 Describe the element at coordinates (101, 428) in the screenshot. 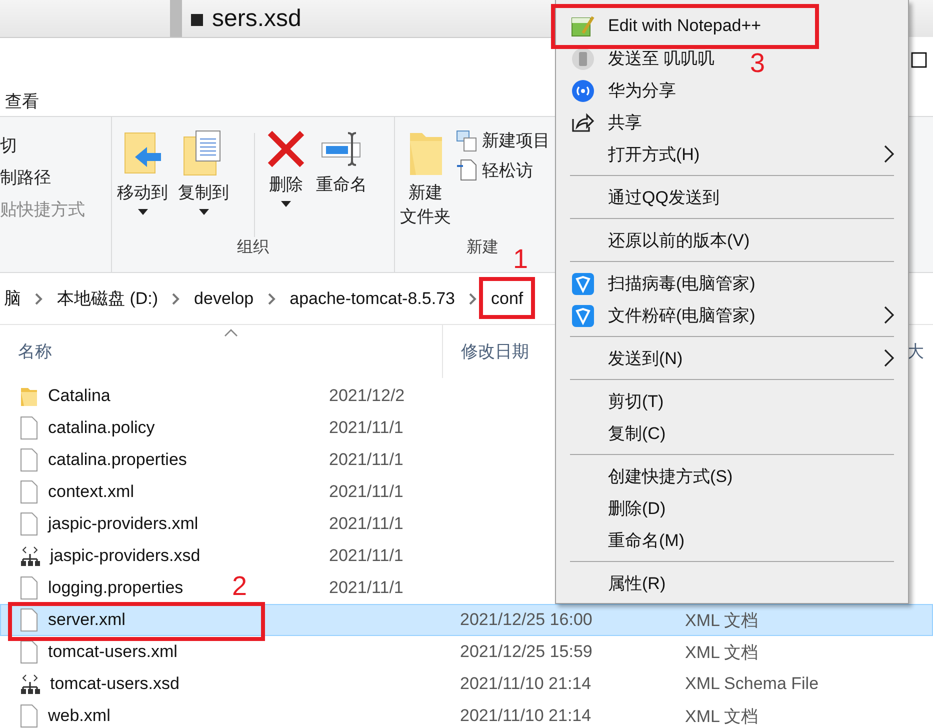

I see `file-name: catalina.policy` at that location.